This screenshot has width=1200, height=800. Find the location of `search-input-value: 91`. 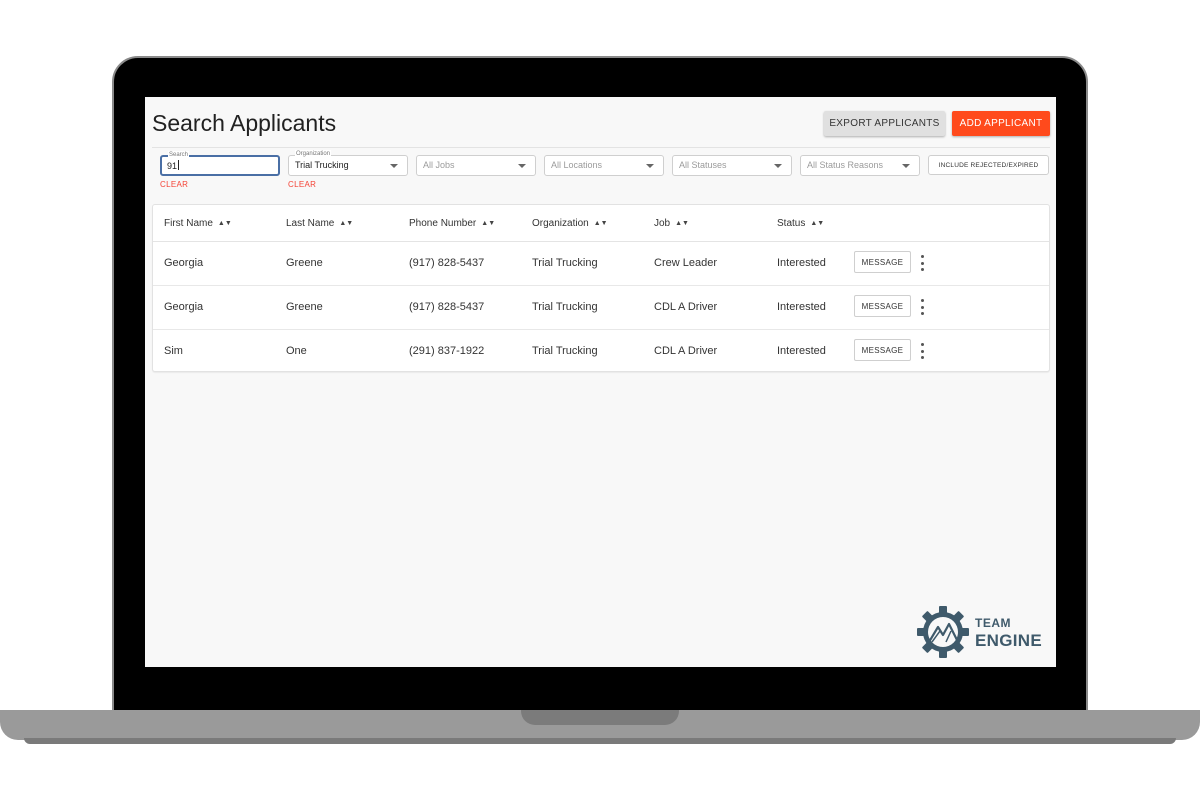

search-input-value: 91 is located at coordinates (173, 165).